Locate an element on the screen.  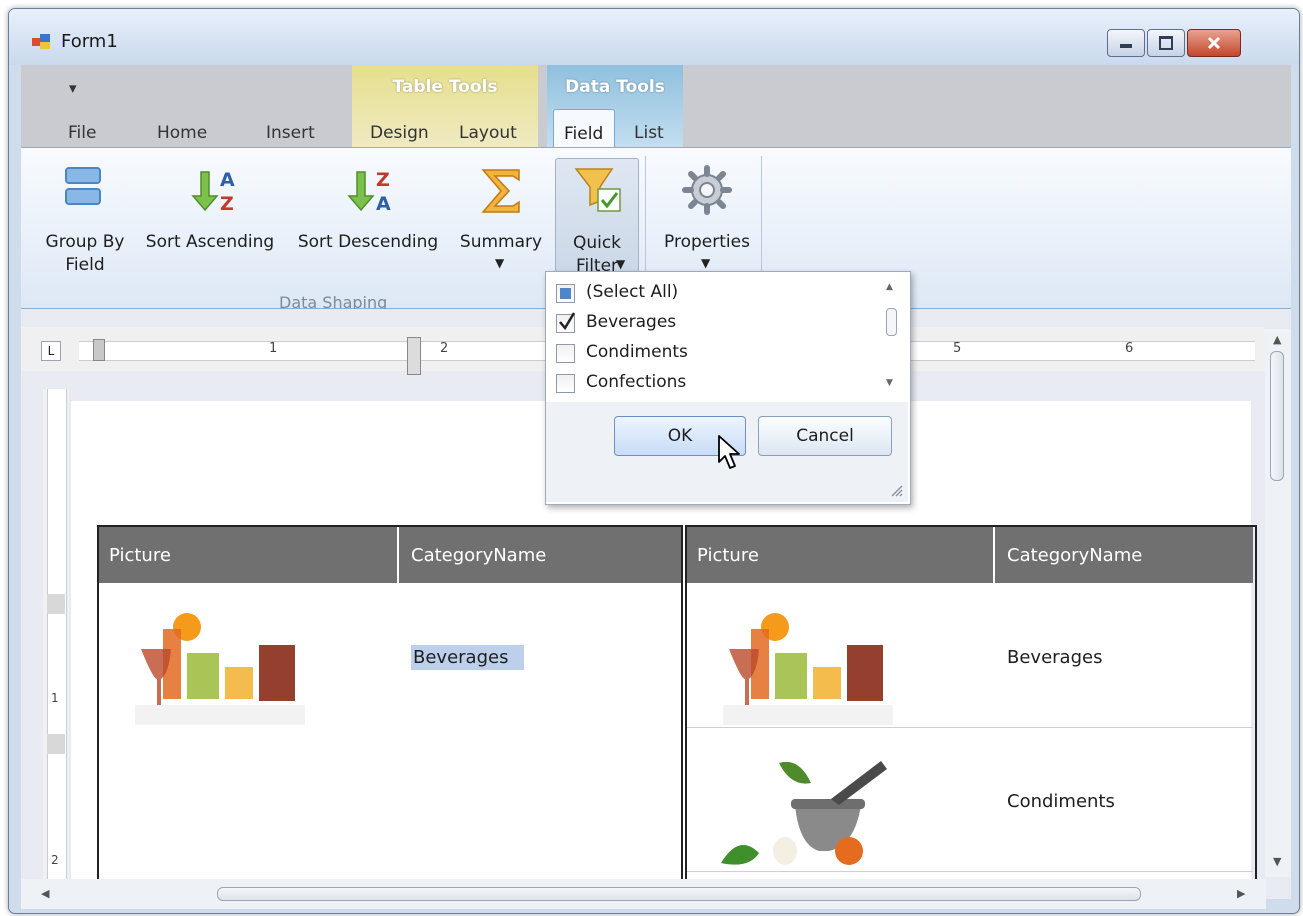
horizontal-scrollbar: ◀ ▶ is located at coordinates (643, 894).